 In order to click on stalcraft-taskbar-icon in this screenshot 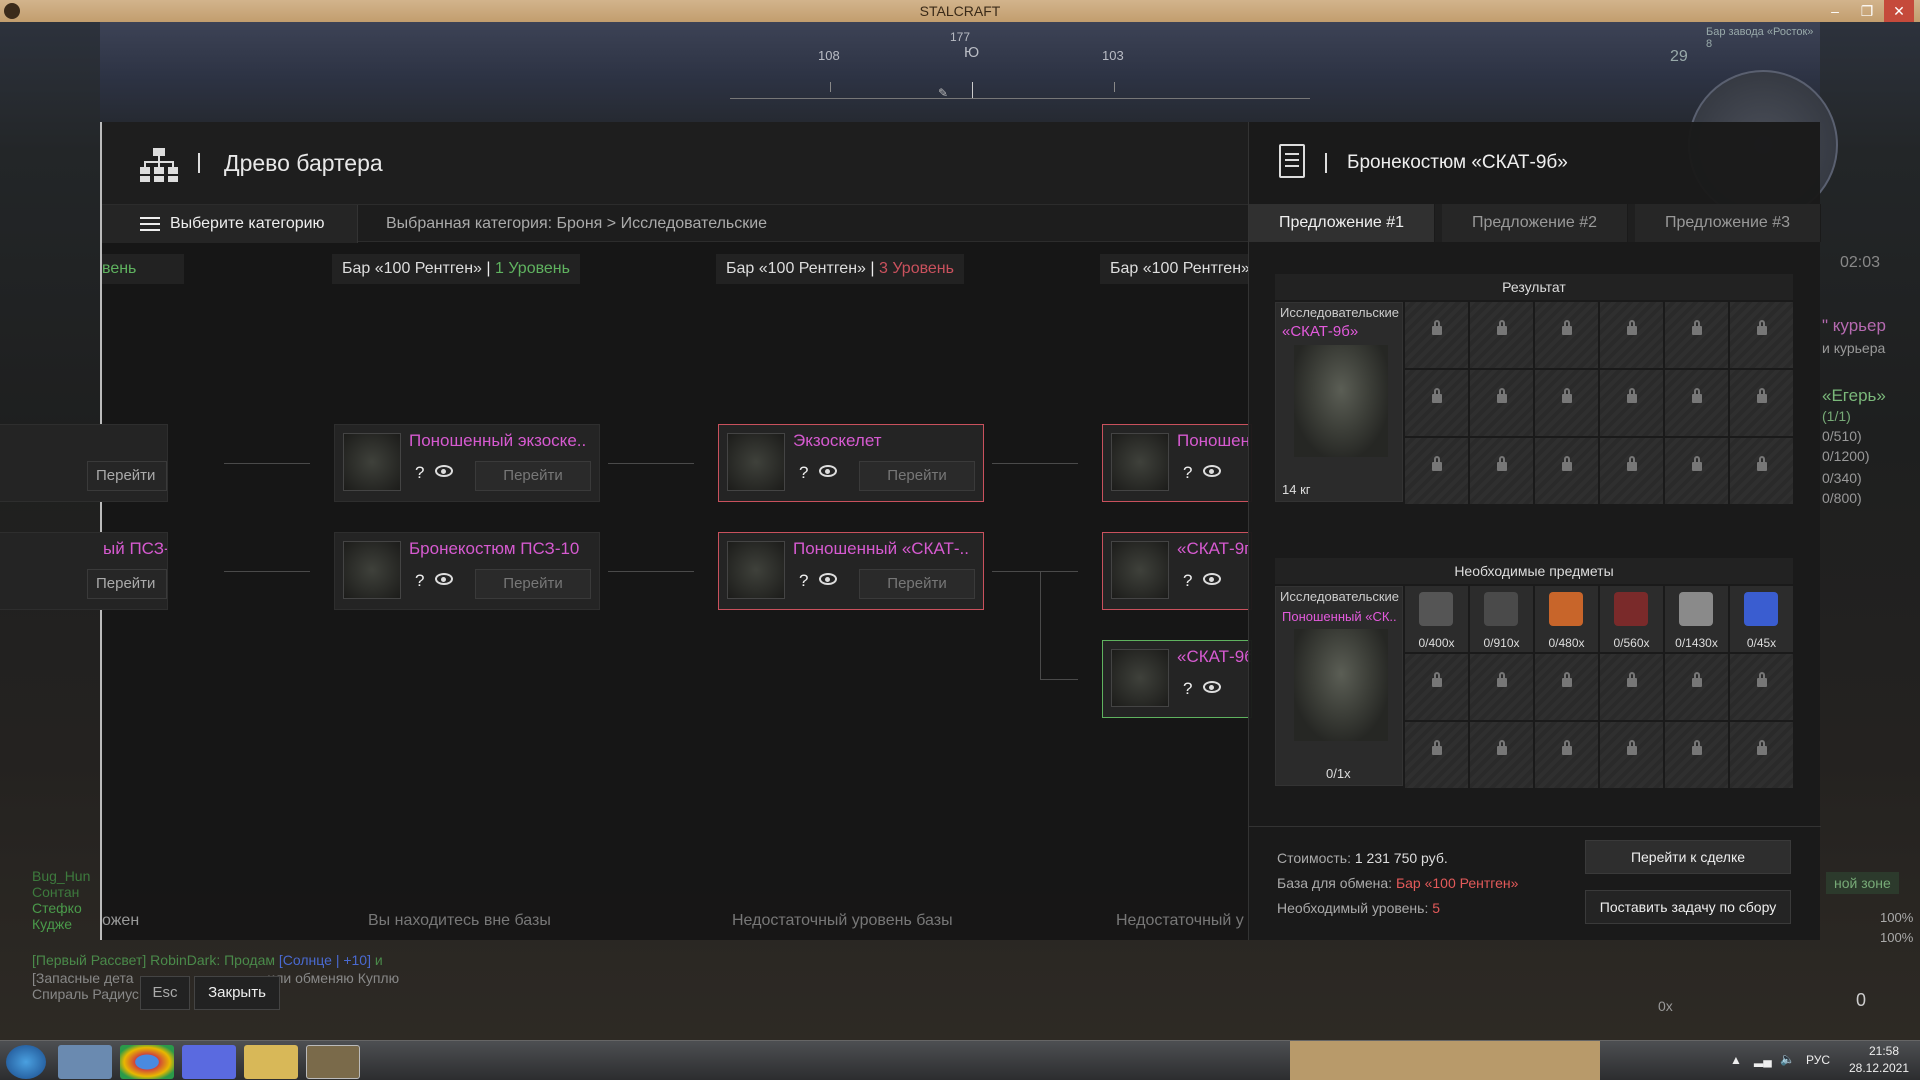, I will do `click(333, 1062)`.